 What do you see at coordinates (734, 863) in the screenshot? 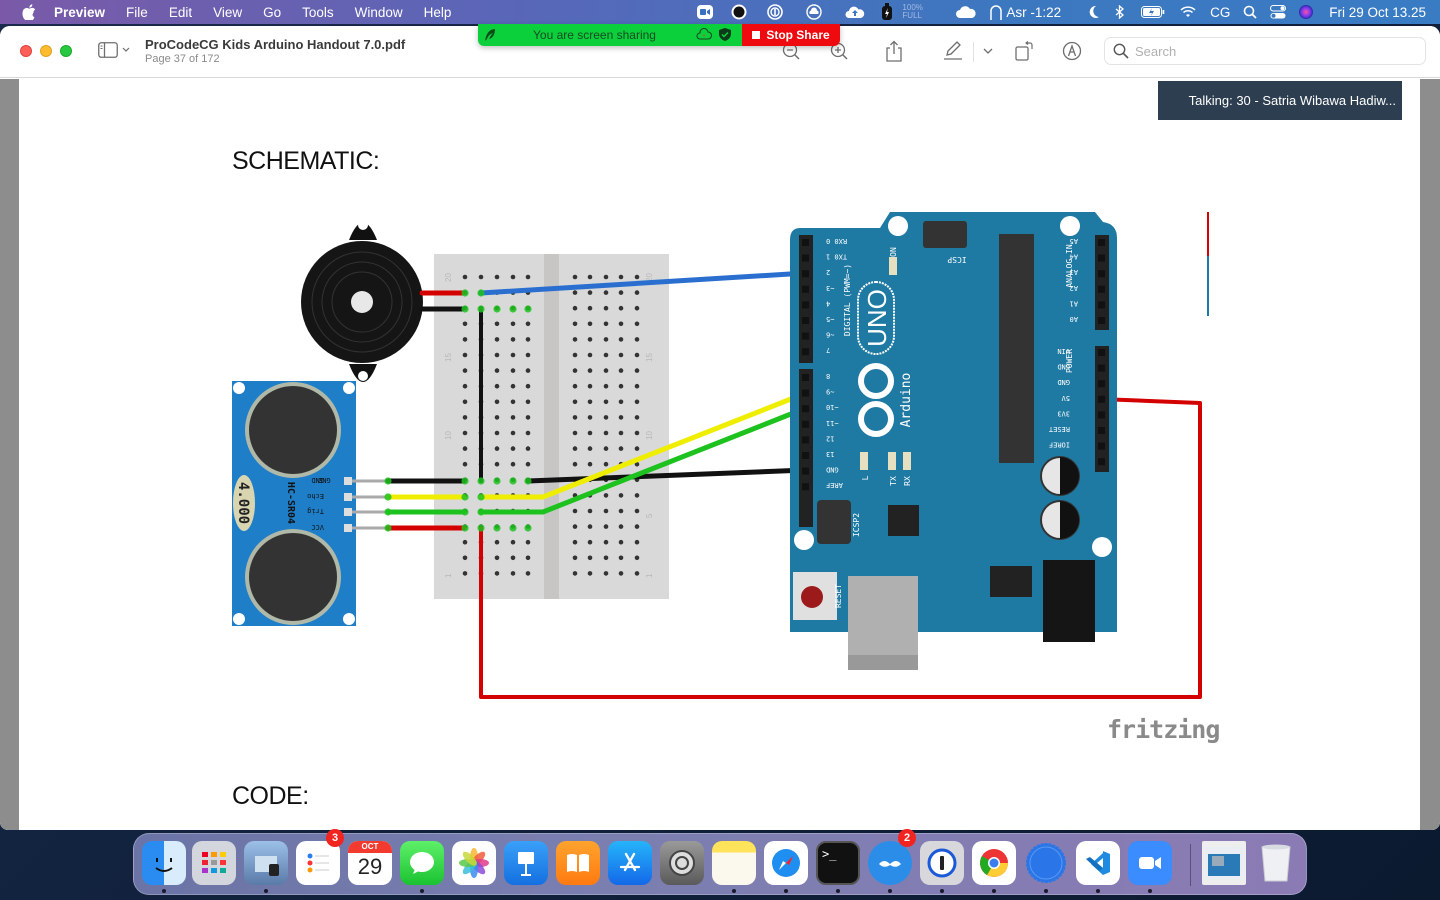
I see `dock-notes` at bounding box center [734, 863].